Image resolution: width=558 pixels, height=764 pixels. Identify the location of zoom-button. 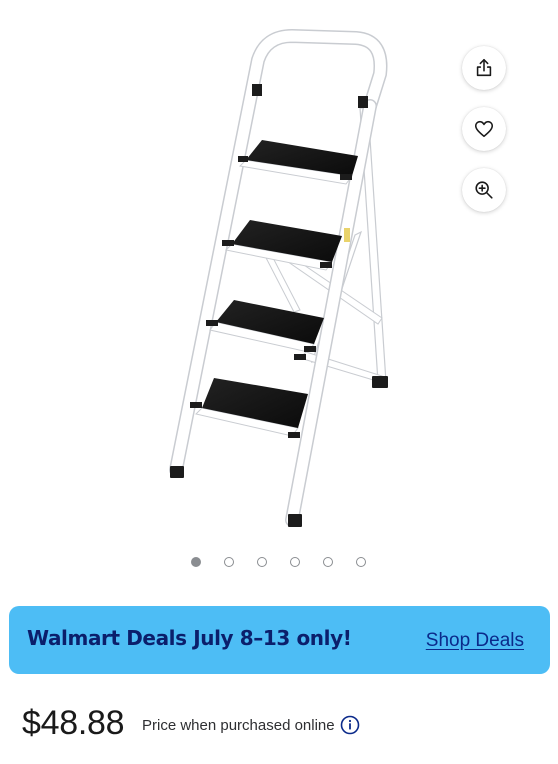
(484, 190).